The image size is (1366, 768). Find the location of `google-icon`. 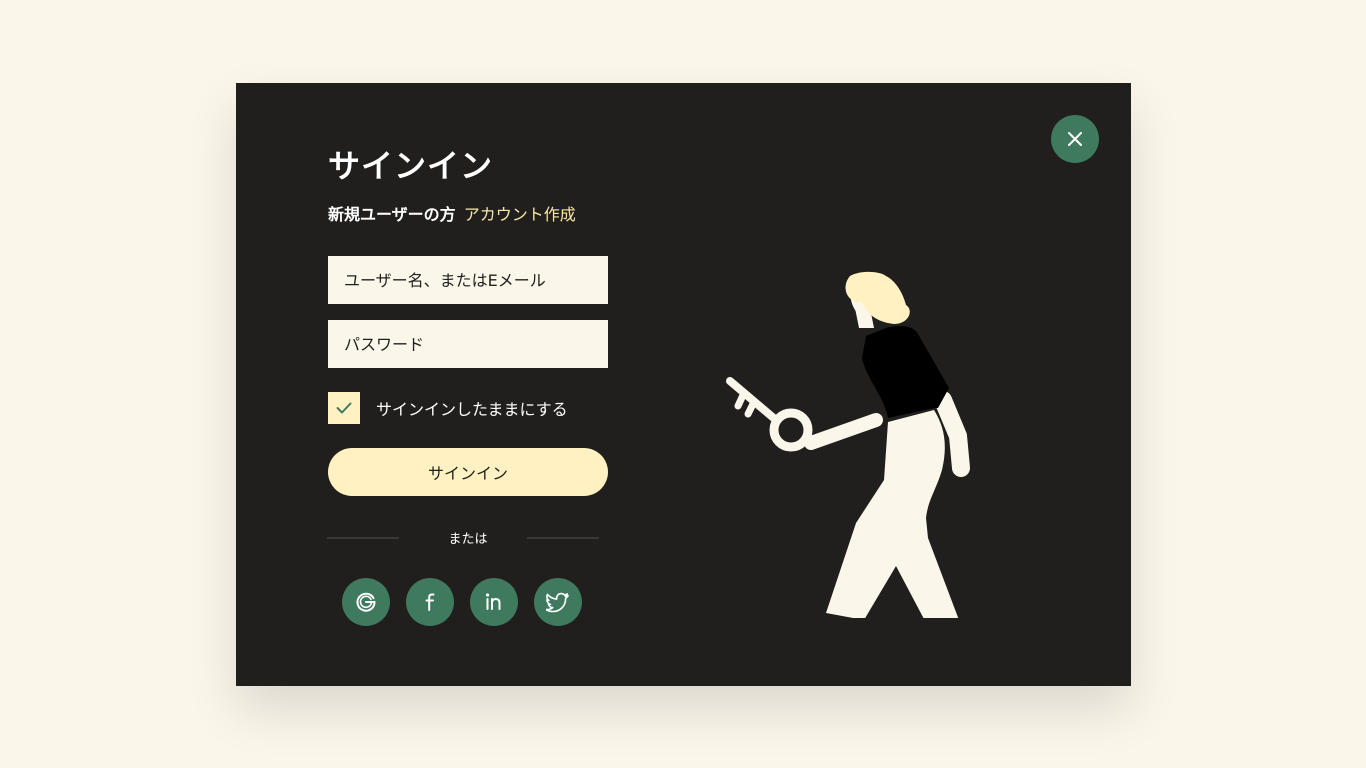

google-icon is located at coordinates (366, 602).